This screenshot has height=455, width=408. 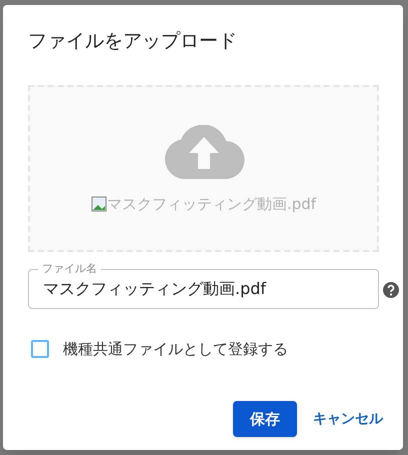 I want to click on cloud-upload-icon, so click(x=203, y=152).